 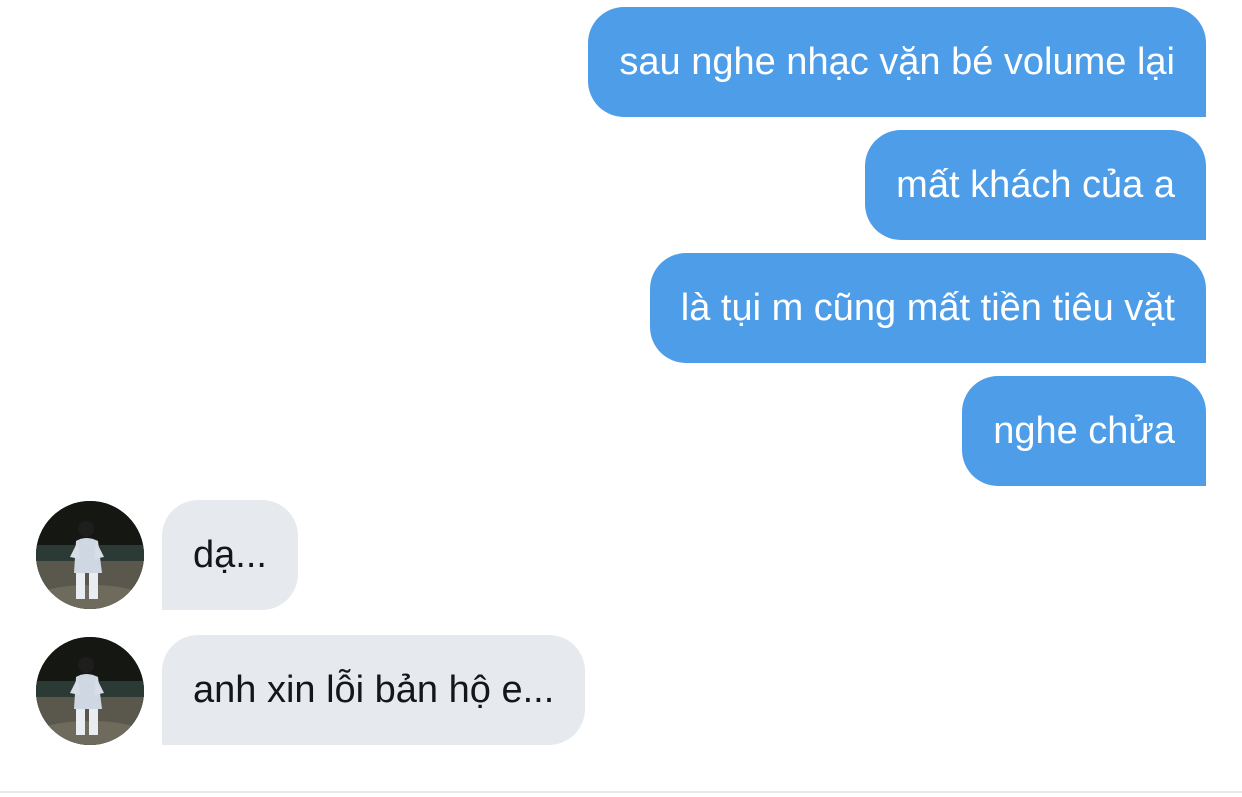 What do you see at coordinates (1035, 185) in the screenshot?
I see `sent-message-bubble: mất khách của a` at bounding box center [1035, 185].